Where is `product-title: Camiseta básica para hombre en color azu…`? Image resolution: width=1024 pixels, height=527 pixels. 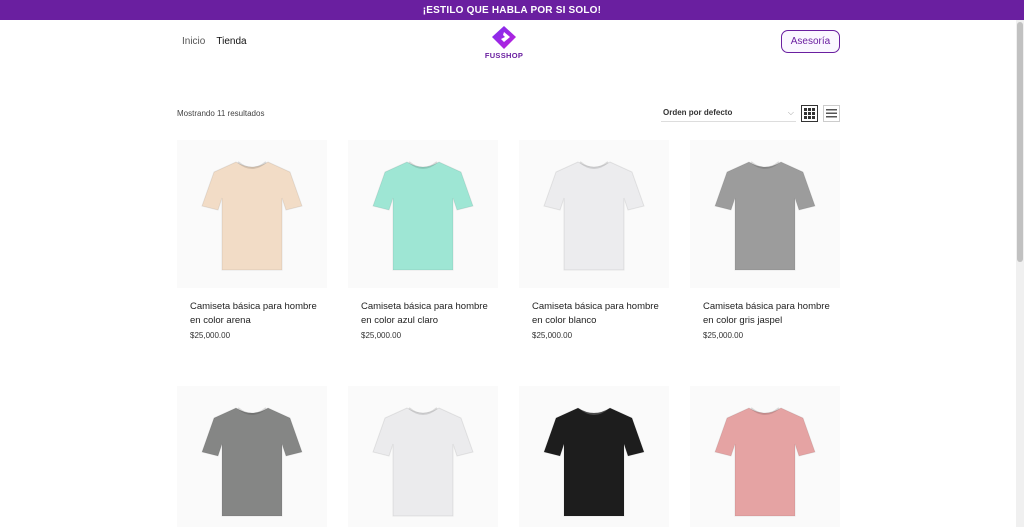
product-title: Camiseta básica para hombre en color azu… is located at coordinates (426, 314).